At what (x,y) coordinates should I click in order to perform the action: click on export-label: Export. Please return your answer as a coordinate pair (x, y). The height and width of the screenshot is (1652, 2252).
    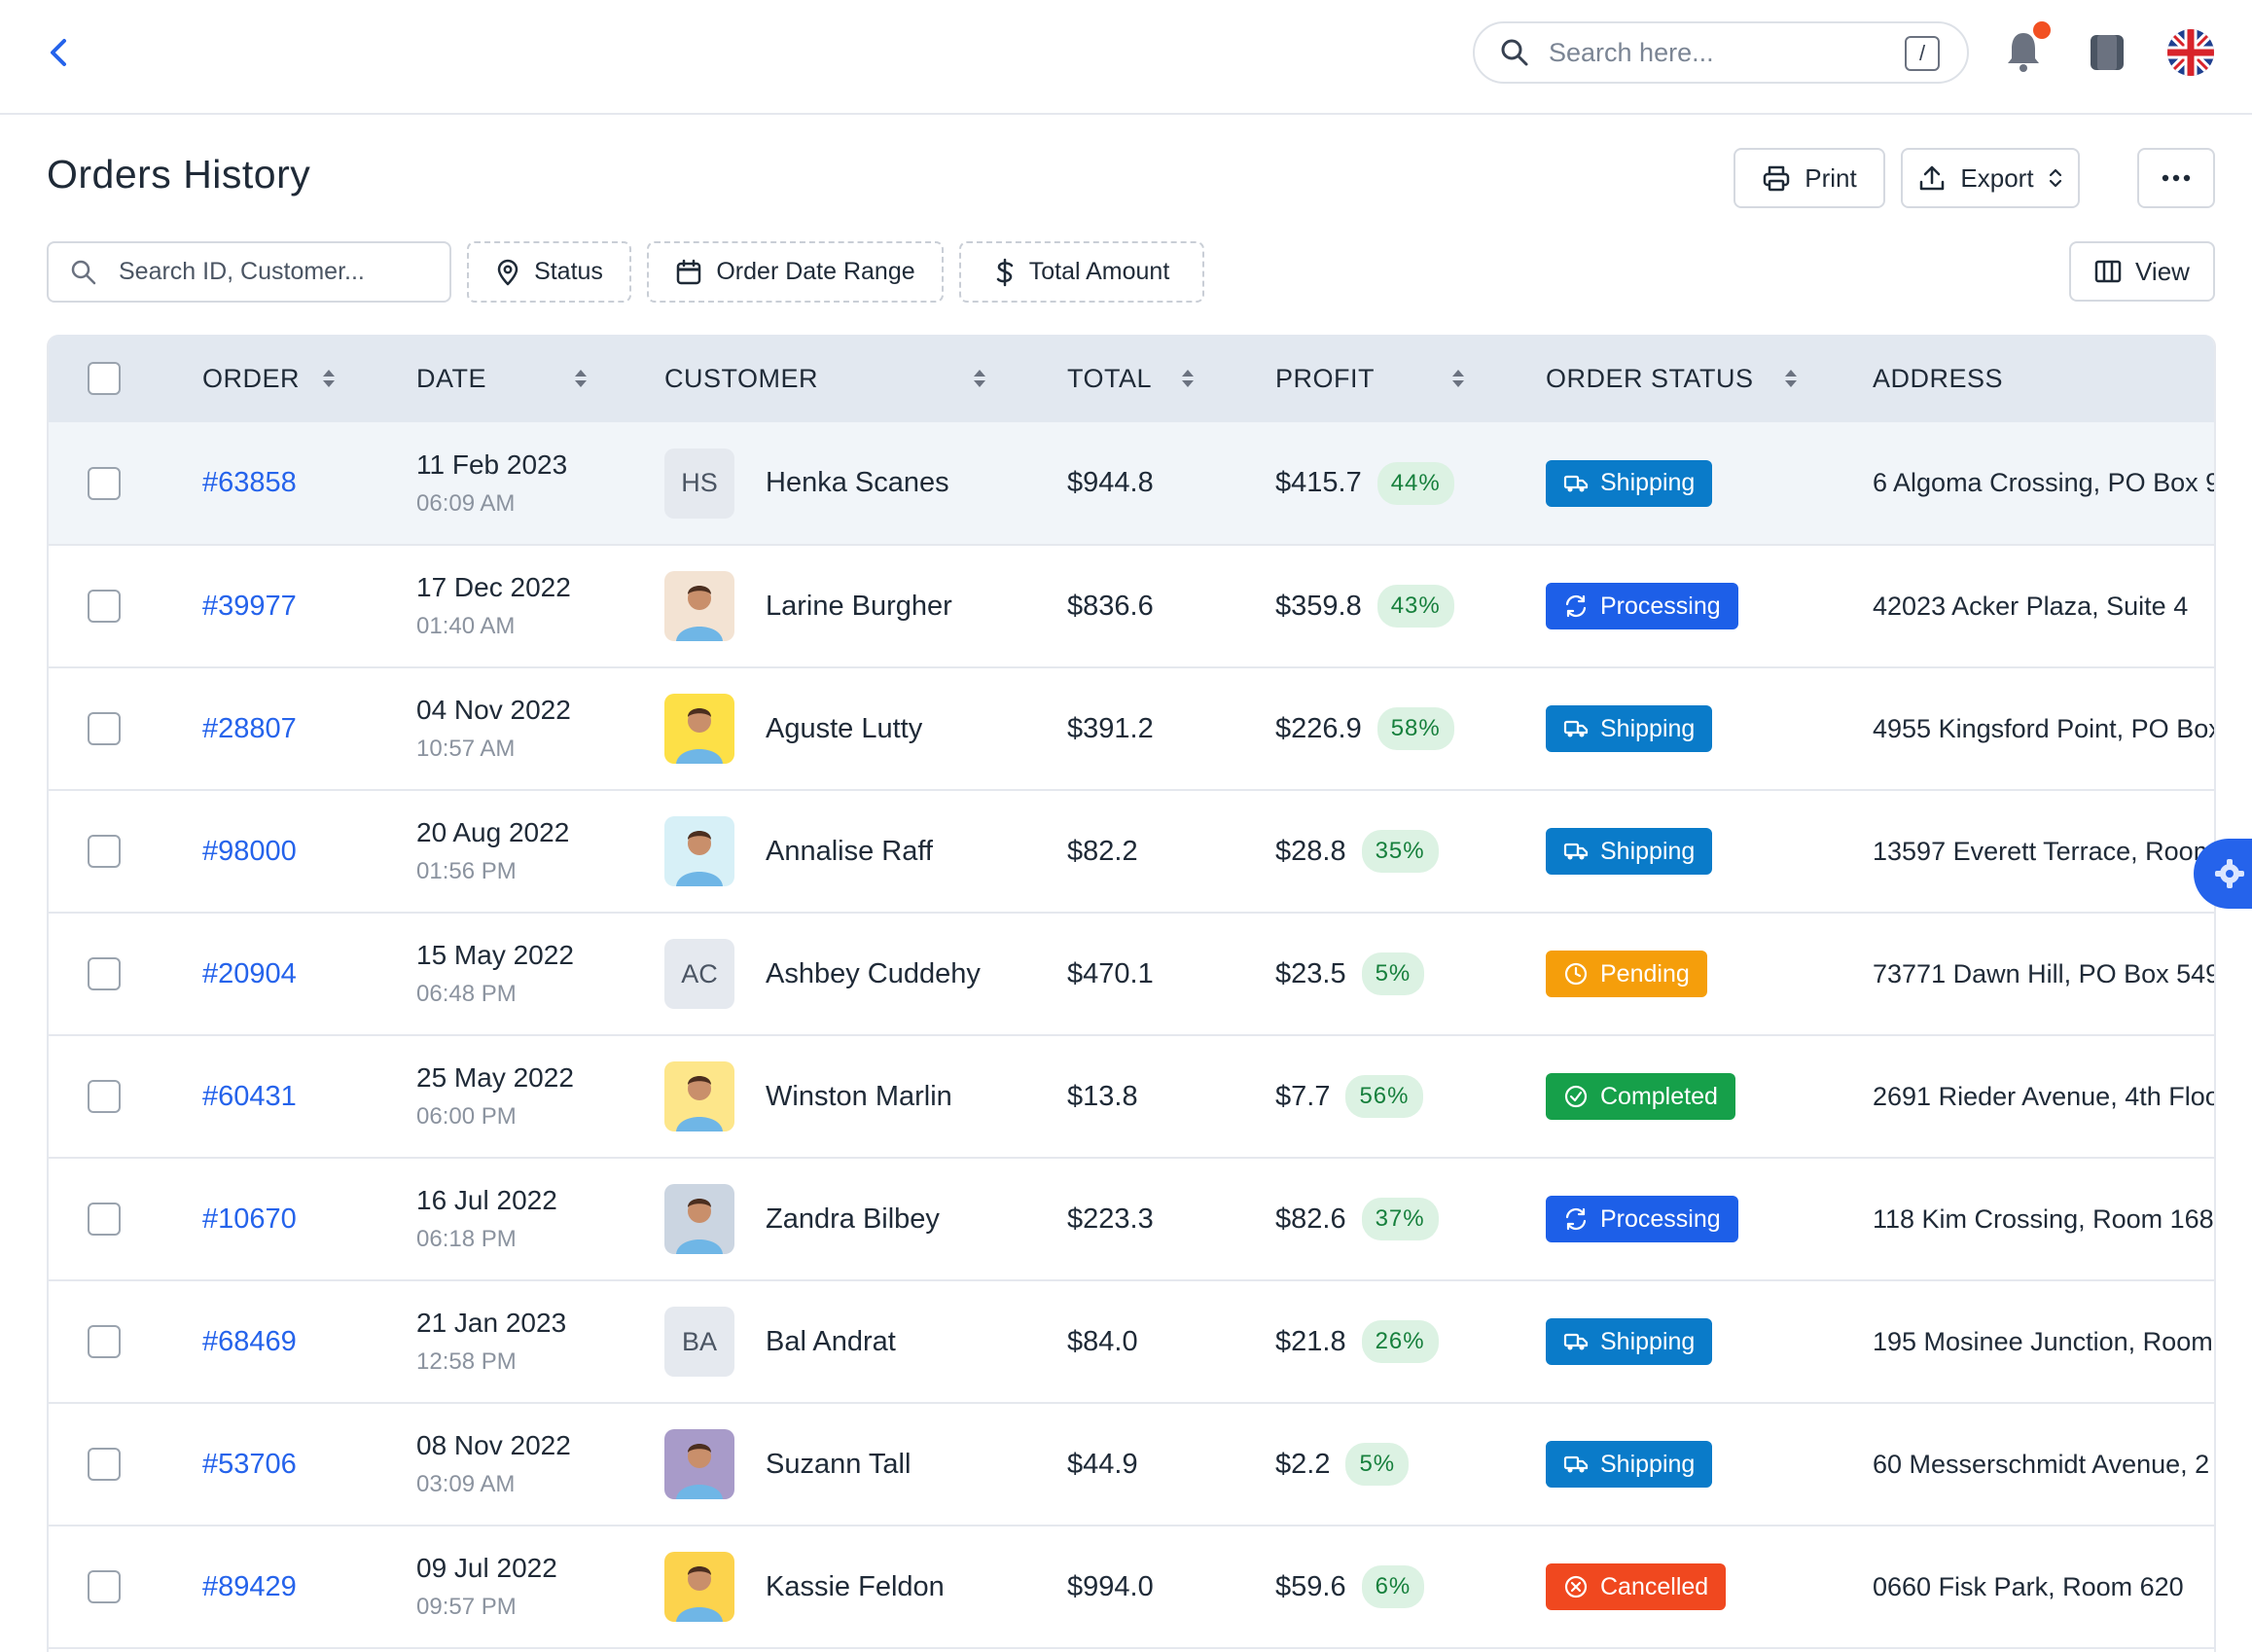
    Looking at the image, I should click on (1997, 177).